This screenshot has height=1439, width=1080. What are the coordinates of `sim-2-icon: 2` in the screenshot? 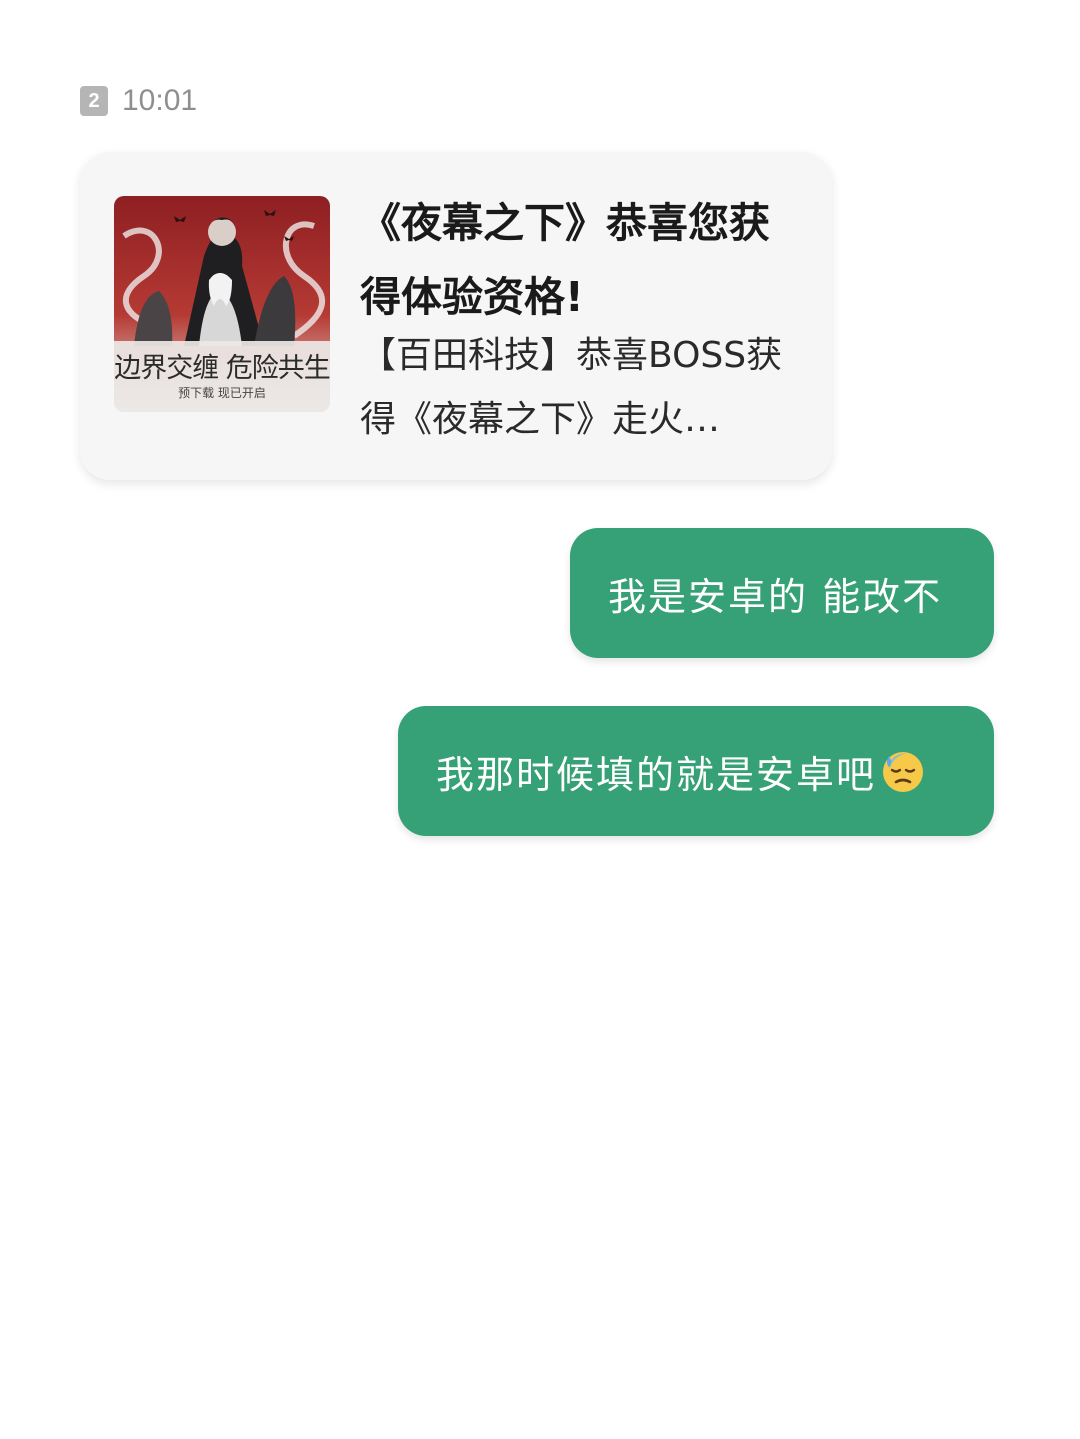 It's located at (94, 101).